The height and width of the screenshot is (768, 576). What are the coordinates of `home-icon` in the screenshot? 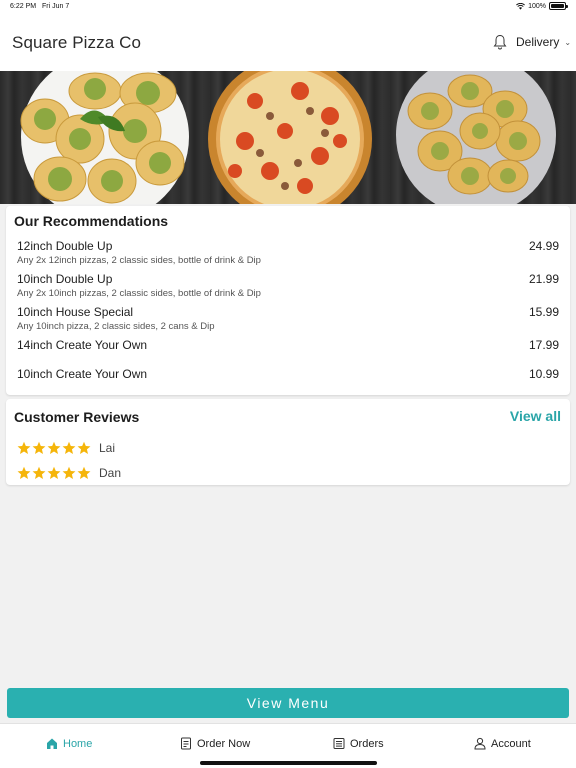 It's located at (52, 743).